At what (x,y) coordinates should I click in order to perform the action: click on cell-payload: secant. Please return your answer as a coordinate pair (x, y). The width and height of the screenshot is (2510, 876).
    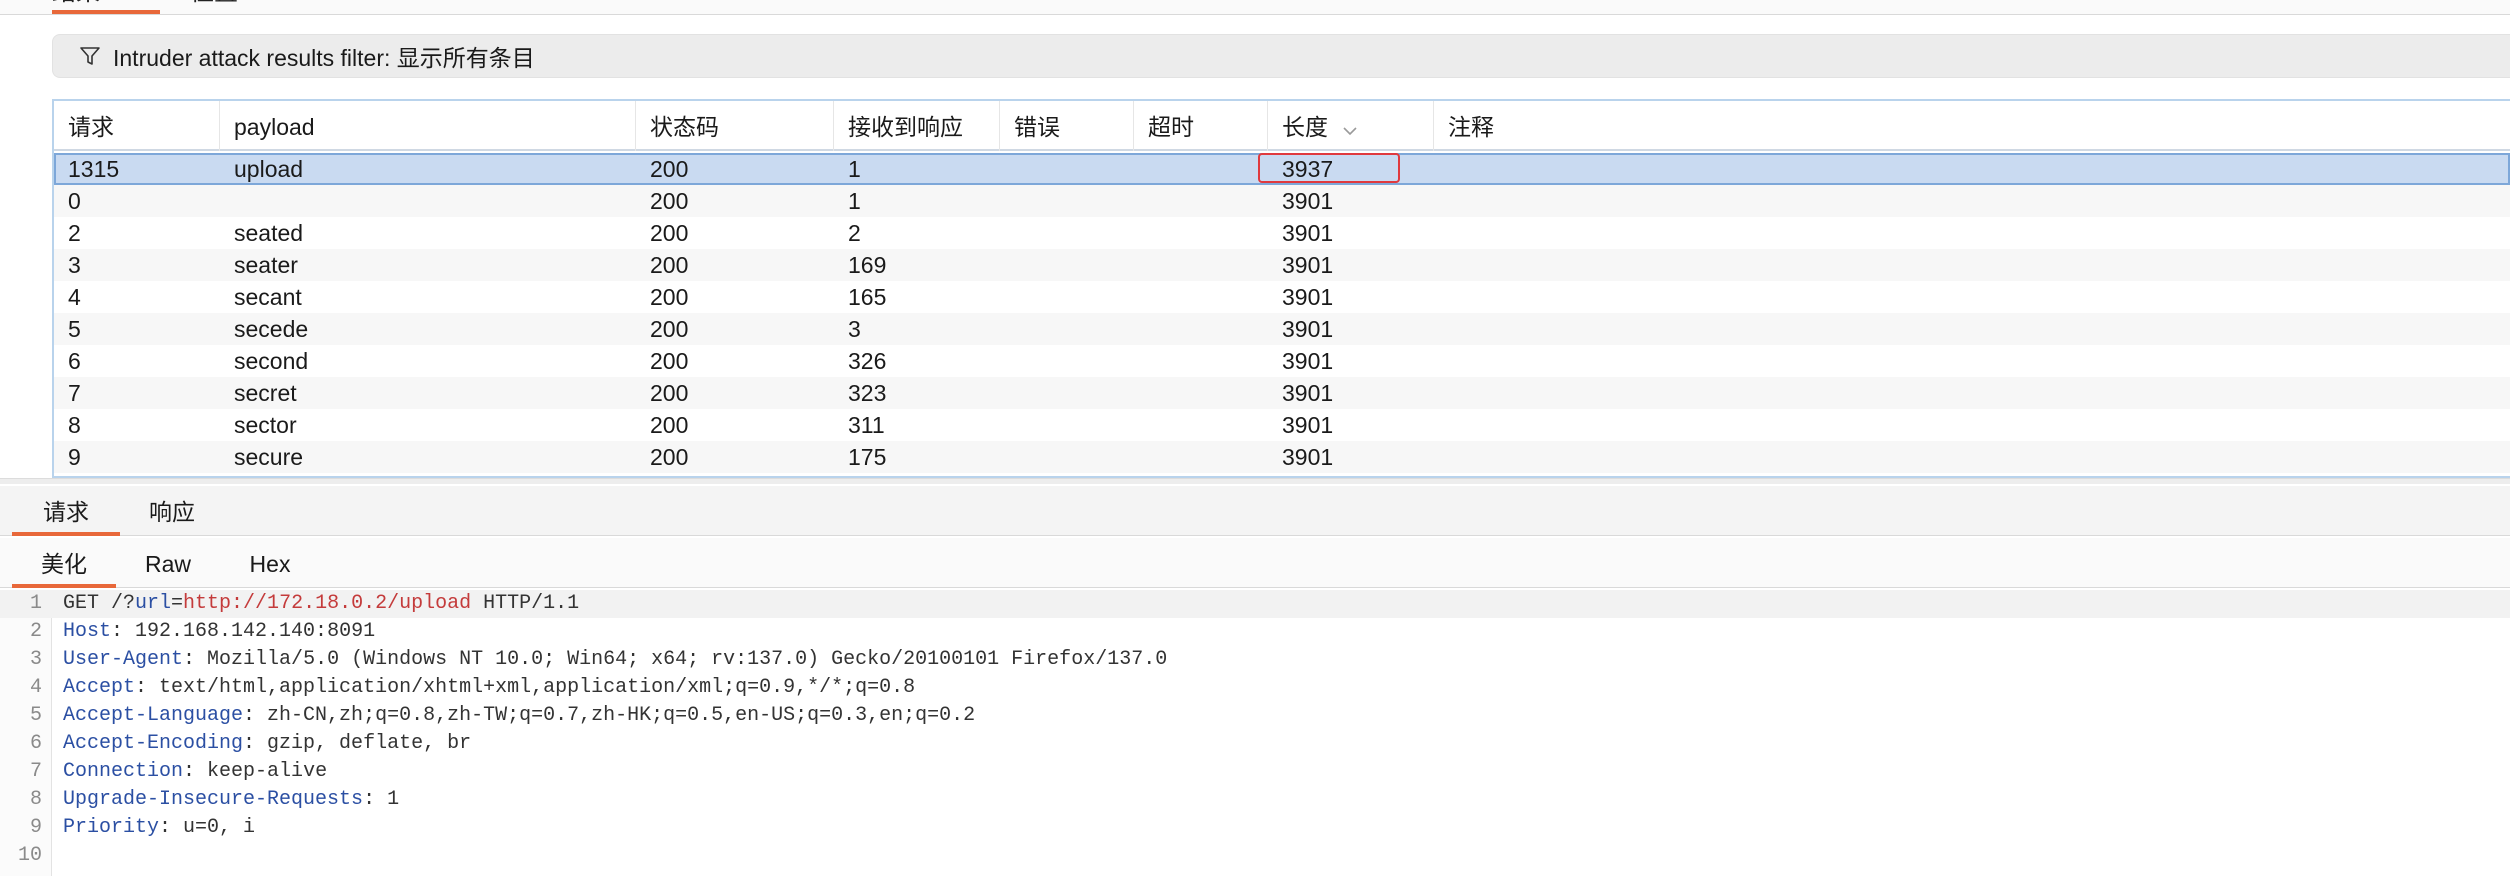
    Looking at the image, I should click on (268, 297).